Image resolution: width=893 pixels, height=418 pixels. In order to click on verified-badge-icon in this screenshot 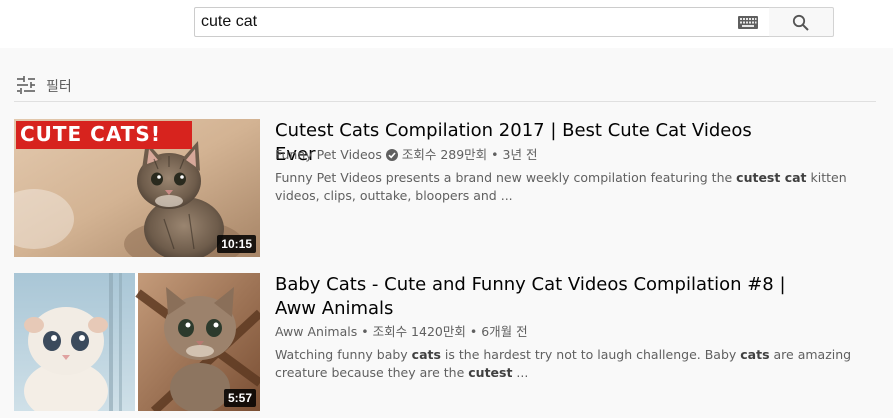, I will do `click(391, 155)`.